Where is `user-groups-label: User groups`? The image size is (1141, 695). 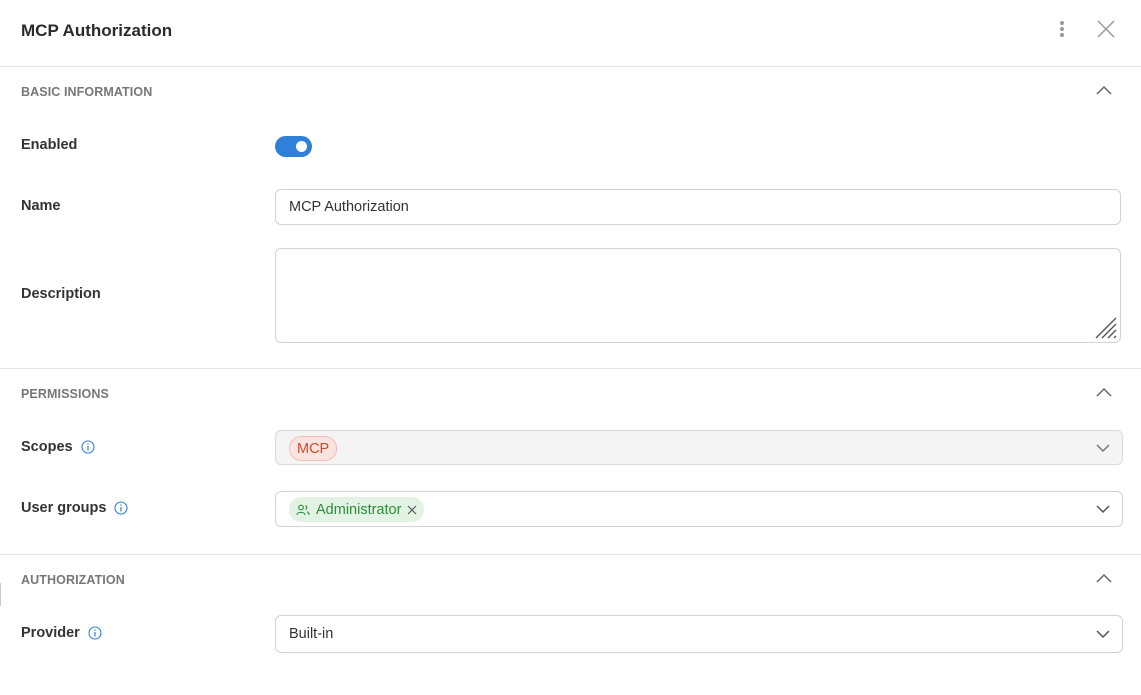 user-groups-label: User groups is located at coordinates (74, 508).